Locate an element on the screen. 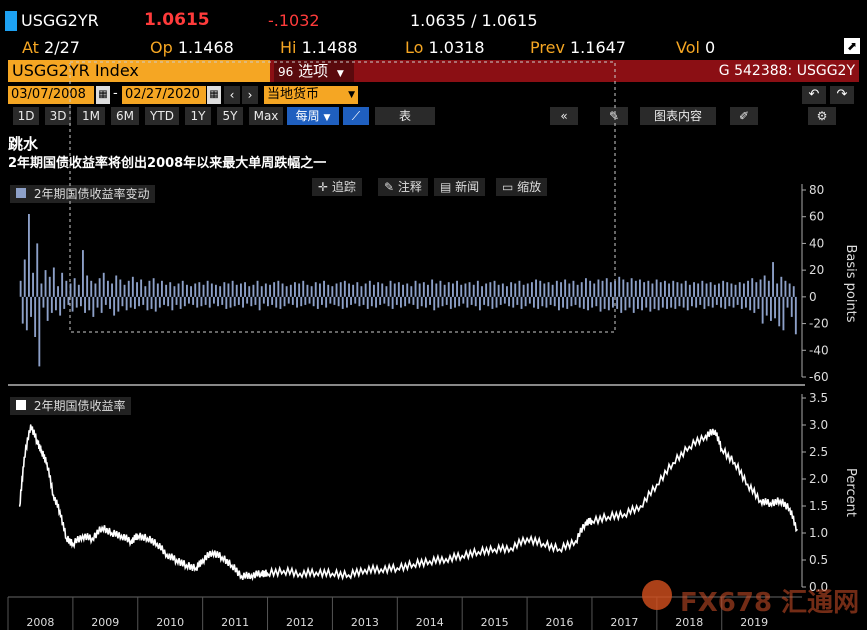 The width and height of the screenshot is (867, 630). x-tick-label: 2015 is located at coordinates (495, 622).